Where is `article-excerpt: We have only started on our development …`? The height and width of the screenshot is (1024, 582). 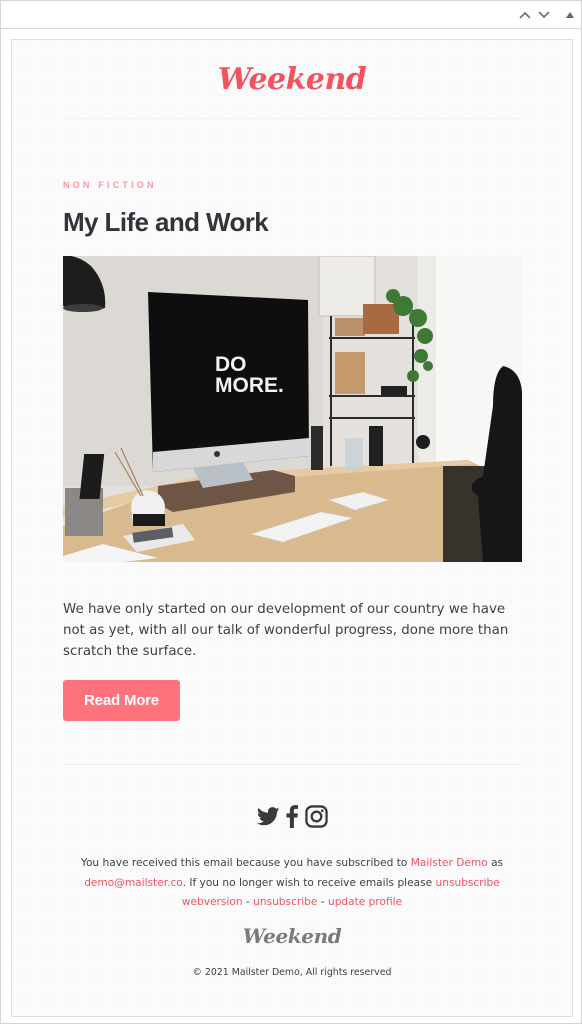 article-excerpt: We have only started on our development … is located at coordinates (286, 630).